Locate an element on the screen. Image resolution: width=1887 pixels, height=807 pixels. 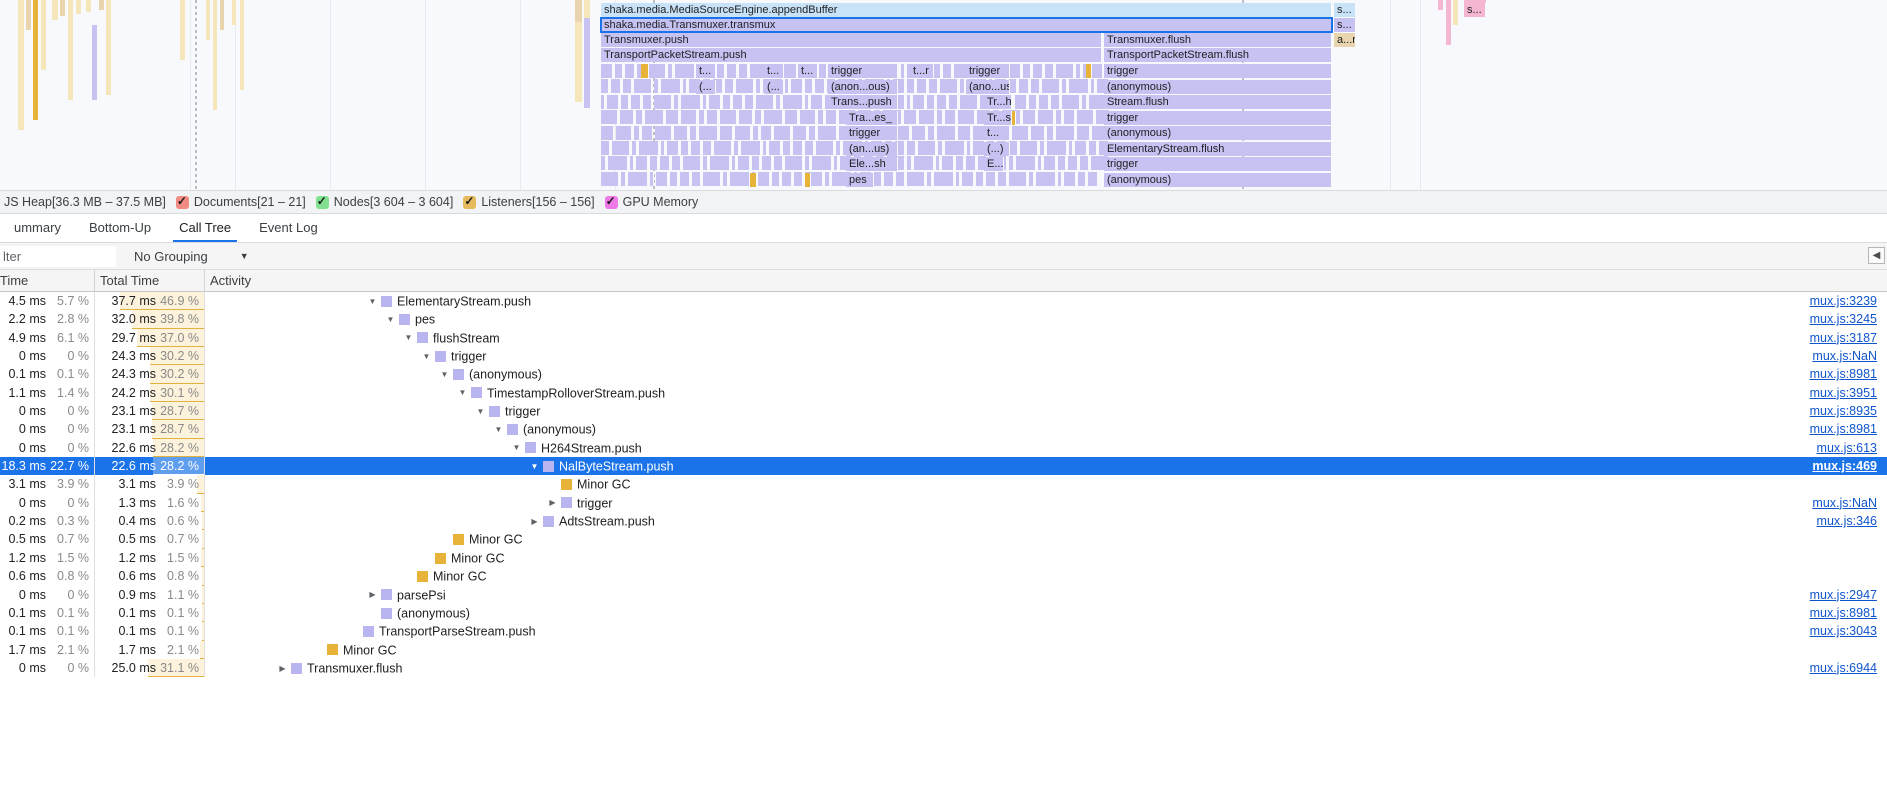
table-row: 0.6 ms 0.8 % 0.6 ms 0.8 % Minor GC is located at coordinates (943, 576).